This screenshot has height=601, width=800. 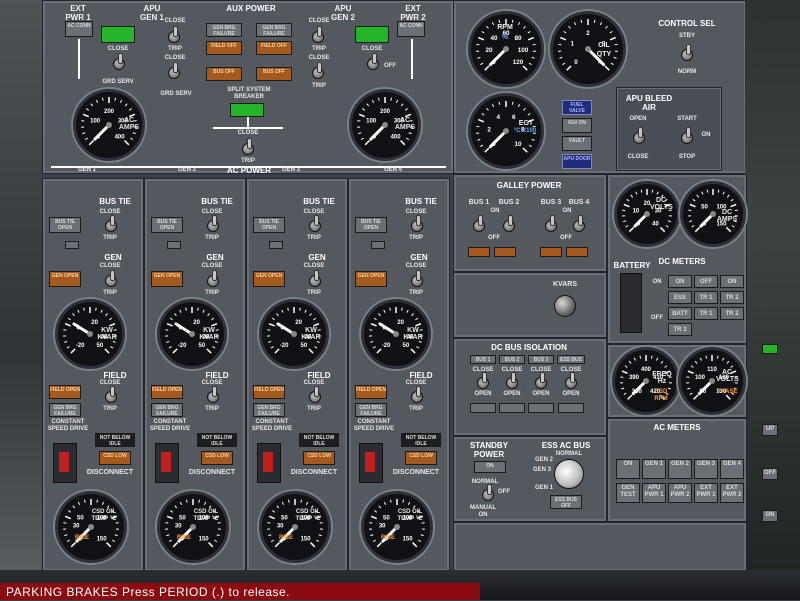 I want to click on ac-meter-button-10: EXT PWR 2, so click(x=732, y=493).